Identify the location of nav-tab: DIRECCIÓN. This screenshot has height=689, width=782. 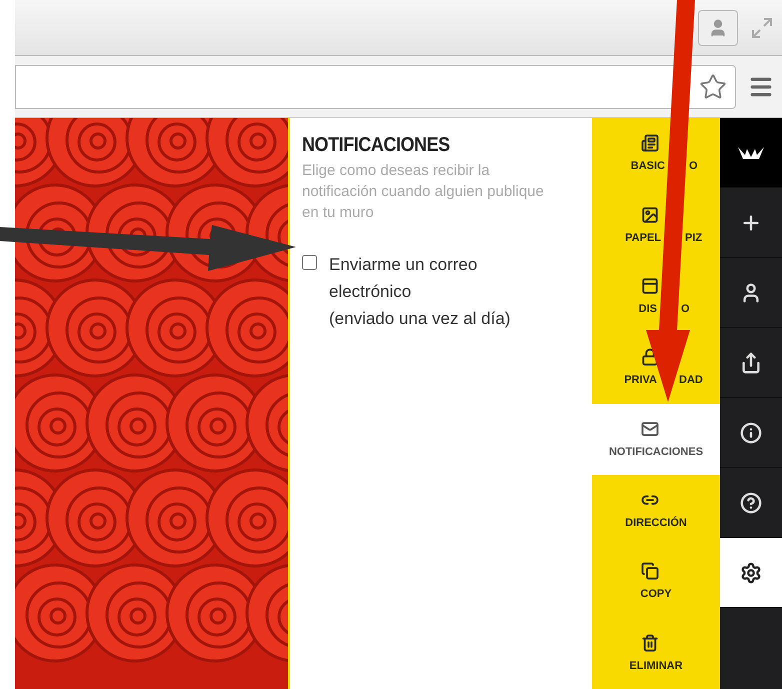
(656, 510).